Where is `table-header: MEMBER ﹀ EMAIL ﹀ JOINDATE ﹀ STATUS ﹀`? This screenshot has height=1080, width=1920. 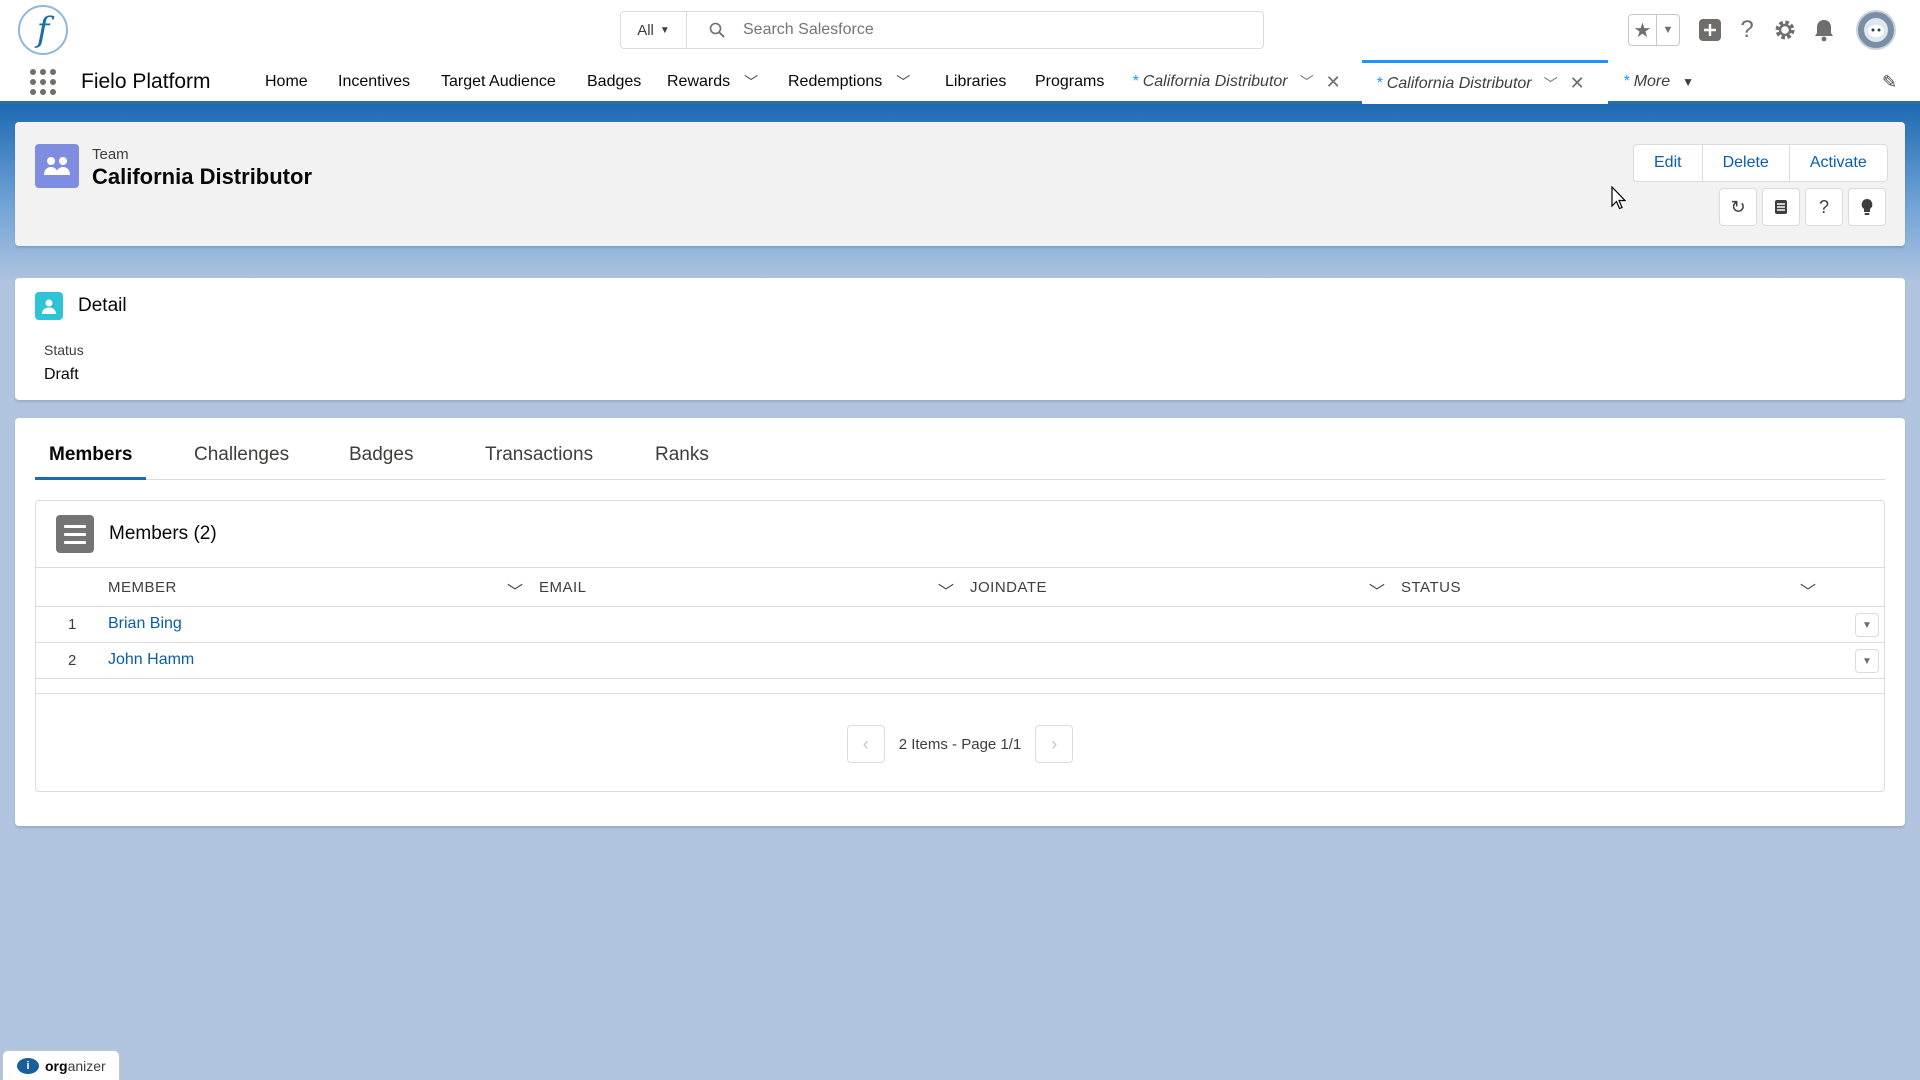
table-header: MEMBER ﹀ EMAIL ﹀ JOINDATE ﹀ STATUS ﹀ is located at coordinates (960, 587).